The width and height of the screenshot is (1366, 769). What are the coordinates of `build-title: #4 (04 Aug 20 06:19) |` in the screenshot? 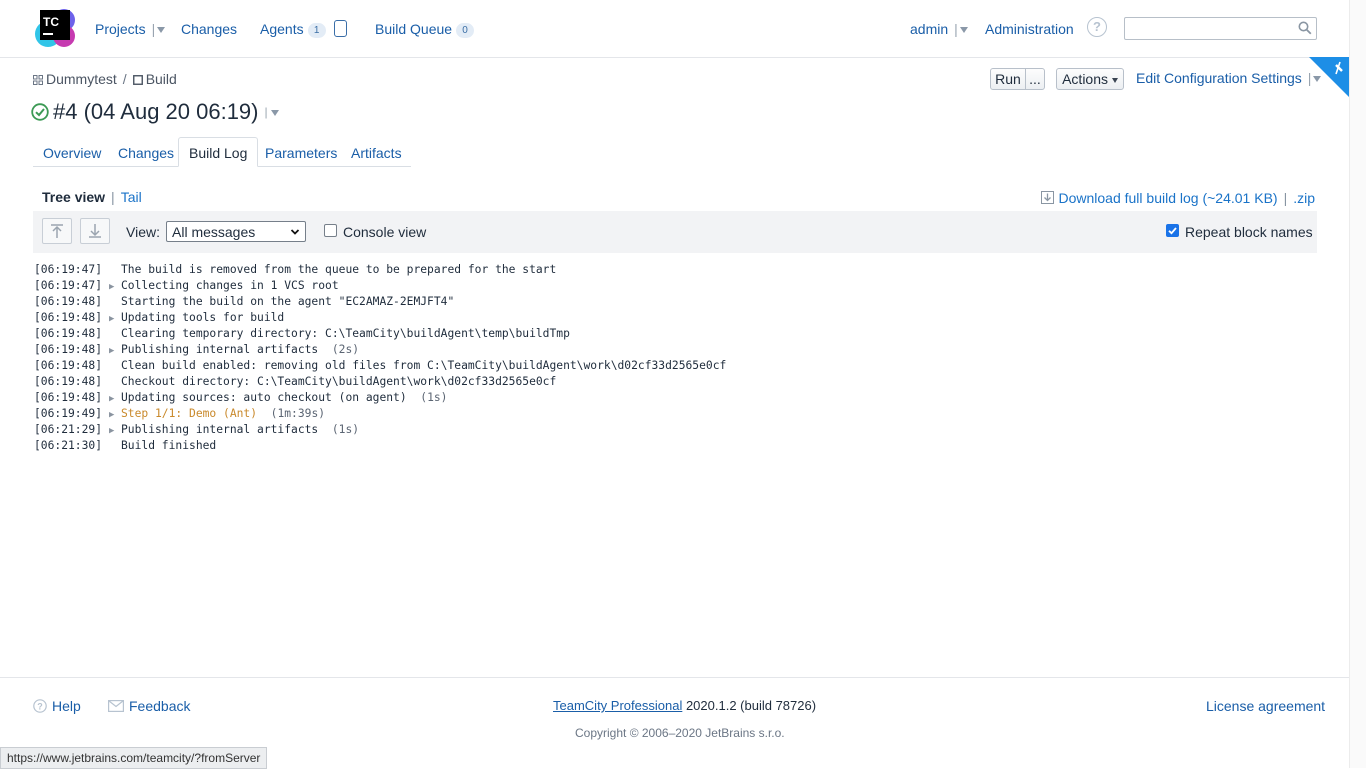 It's located at (155, 112).